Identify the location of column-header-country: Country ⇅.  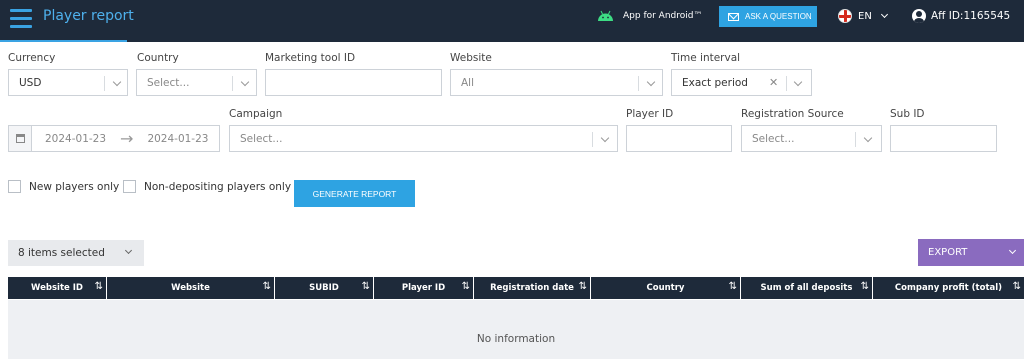
(666, 288).